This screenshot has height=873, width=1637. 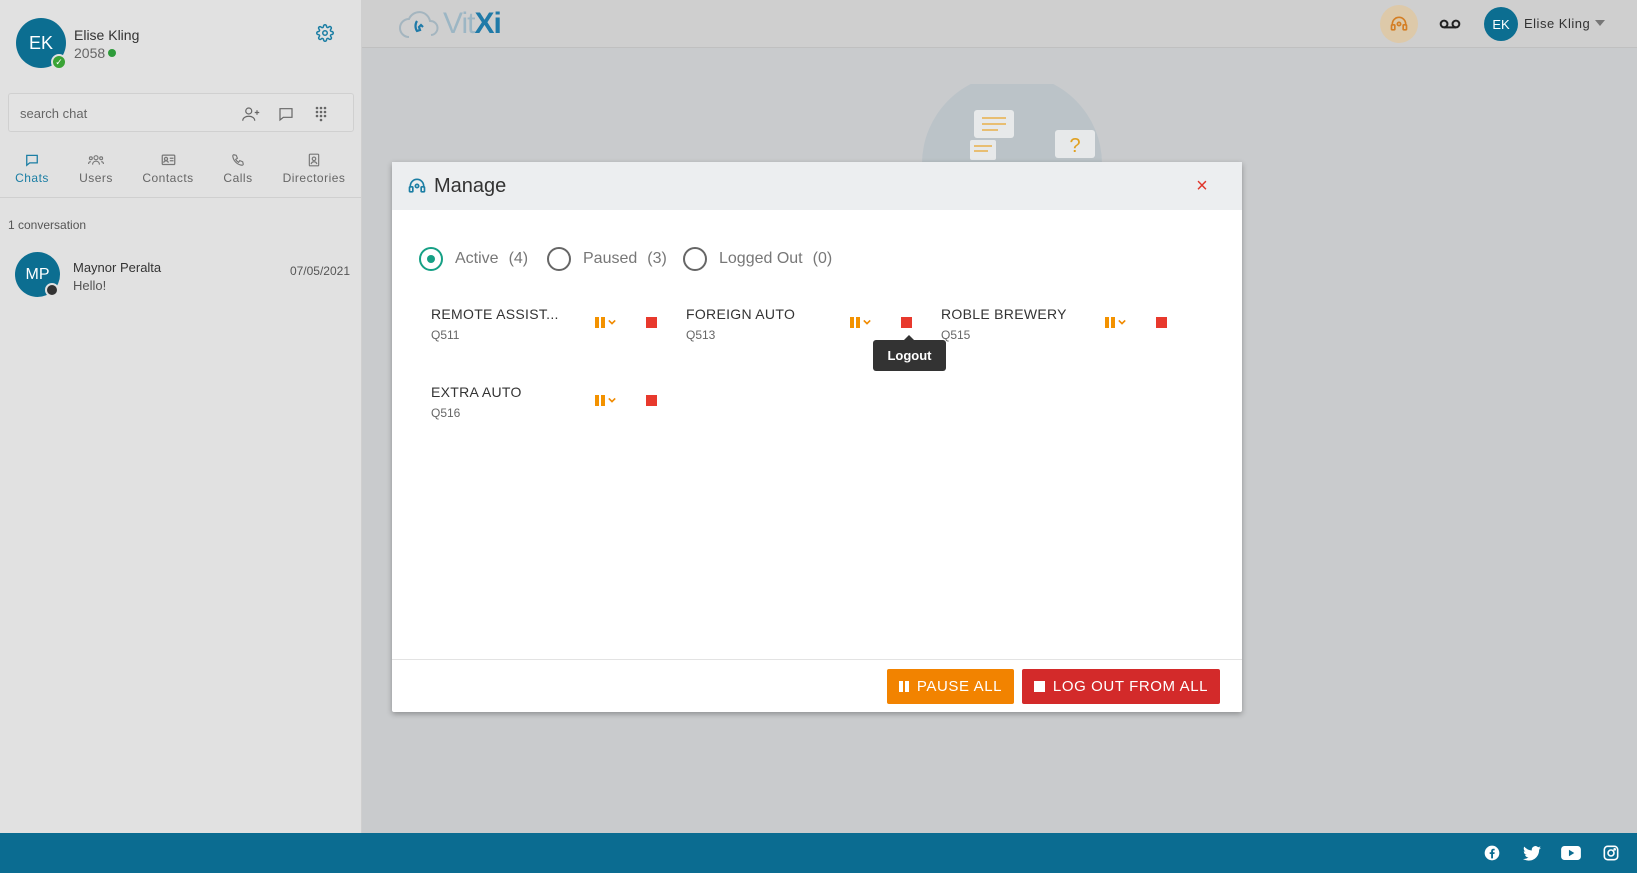 What do you see at coordinates (446, 413) in the screenshot?
I see `queue-id: Q516` at bounding box center [446, 413].